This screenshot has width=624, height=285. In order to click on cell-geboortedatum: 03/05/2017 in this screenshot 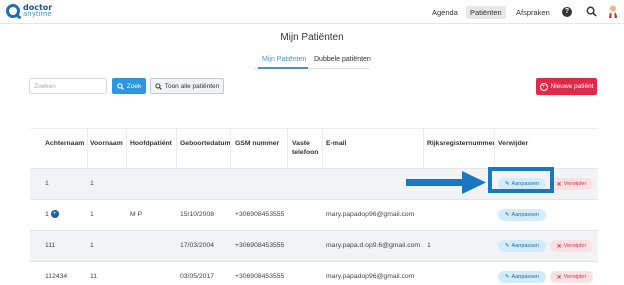, I will do `click(197, 276)`.